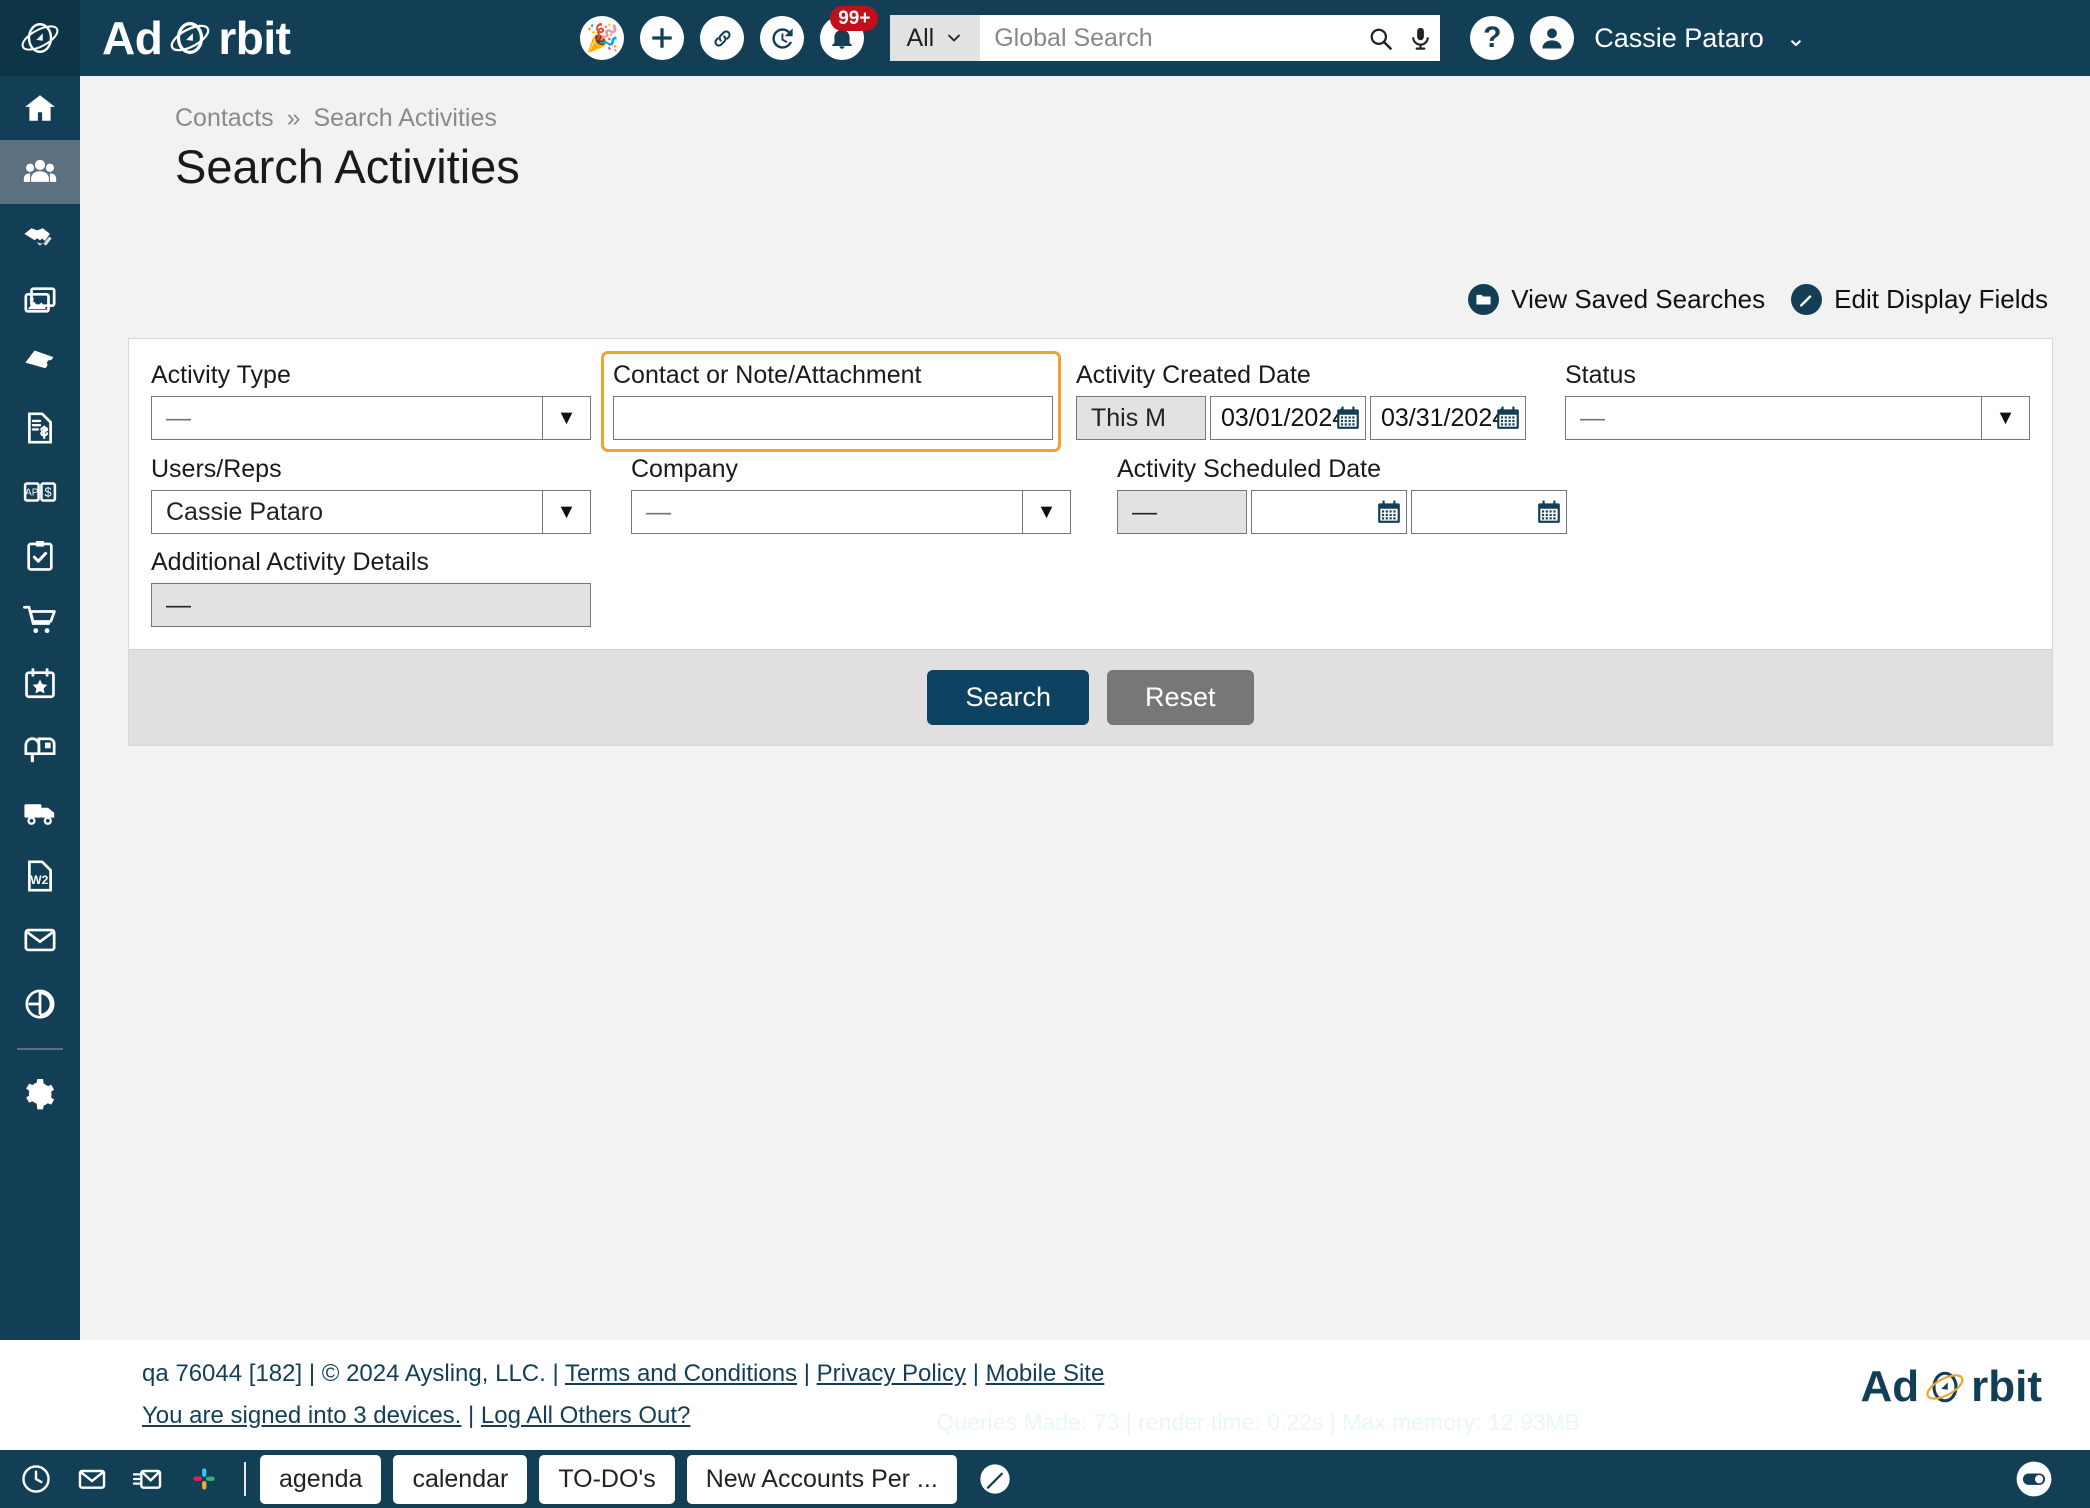  Describe the element at coordinates (1249, 469) in the screenshot. I see `activity-scheduled-date-label: Activity Scheduled Date` at that location.